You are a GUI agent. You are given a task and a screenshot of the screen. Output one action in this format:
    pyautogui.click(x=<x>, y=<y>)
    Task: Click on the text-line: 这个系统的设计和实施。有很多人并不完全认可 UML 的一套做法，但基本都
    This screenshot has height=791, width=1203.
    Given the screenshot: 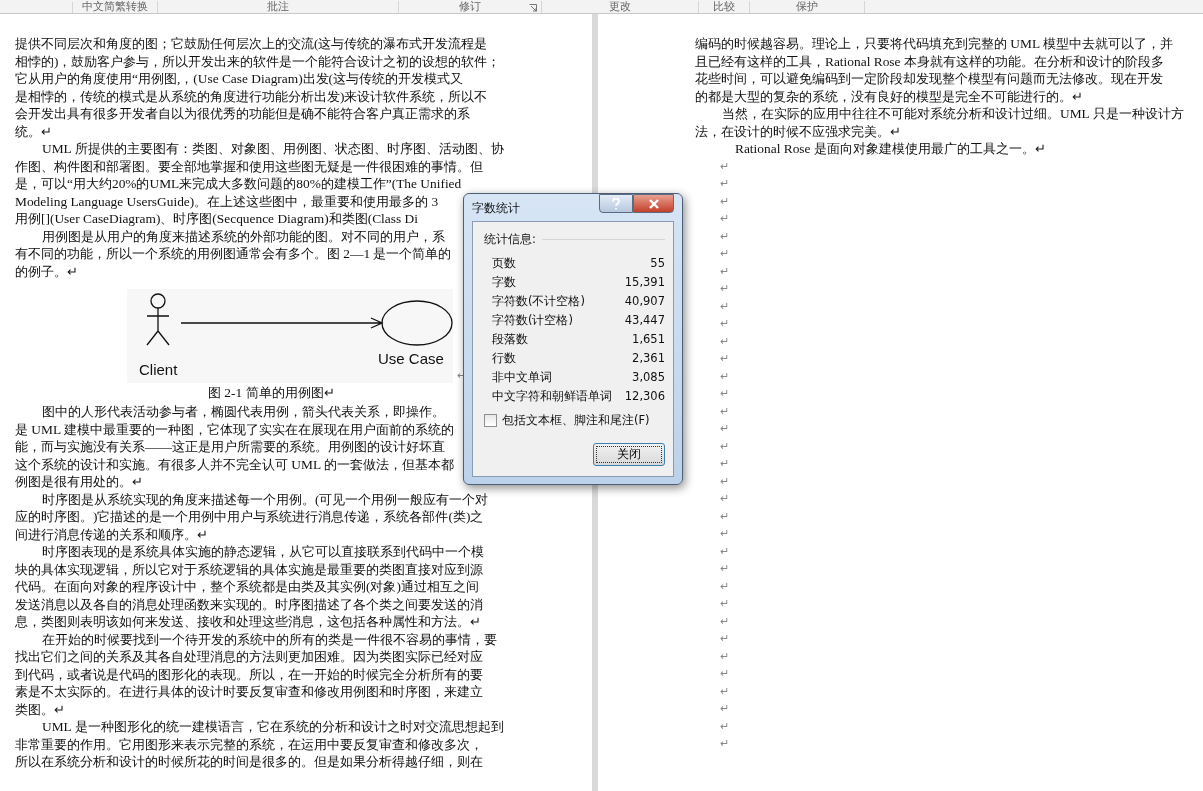 What is the action you would take?
    pyautogui.click(x=234, y=464)
    